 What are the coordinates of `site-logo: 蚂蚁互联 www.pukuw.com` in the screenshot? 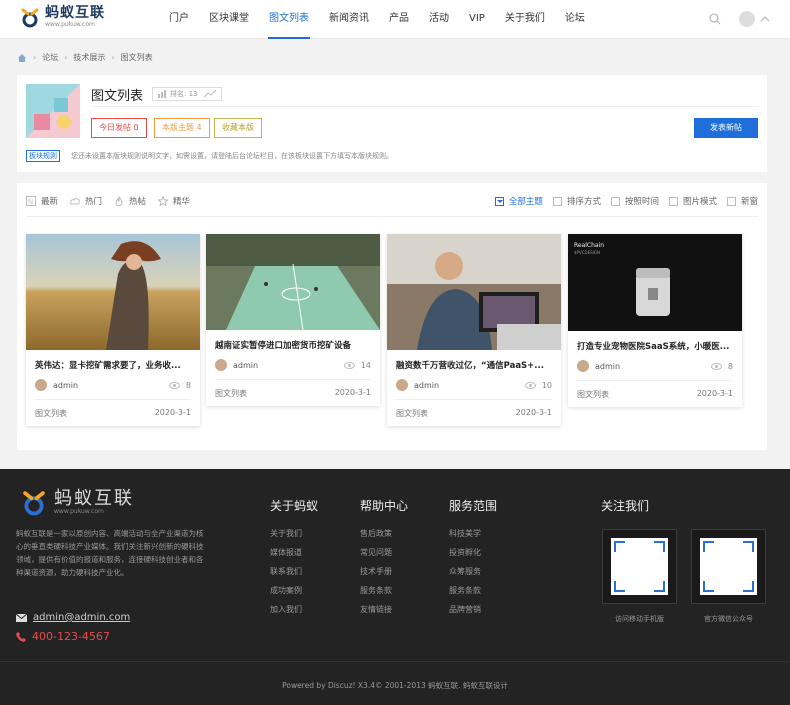 It's located at (62, 17).